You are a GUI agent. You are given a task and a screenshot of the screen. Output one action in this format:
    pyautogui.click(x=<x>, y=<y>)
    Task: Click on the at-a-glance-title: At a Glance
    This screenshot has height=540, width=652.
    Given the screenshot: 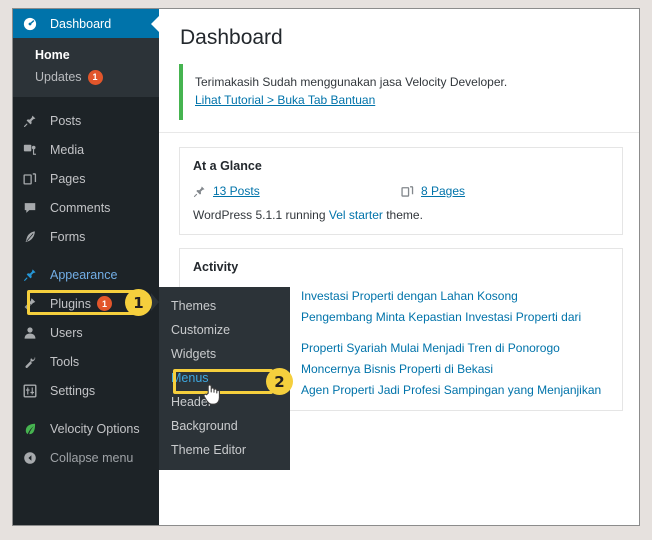 What is the action you would take?
    pyautogui.click(x=227, y=166)
    